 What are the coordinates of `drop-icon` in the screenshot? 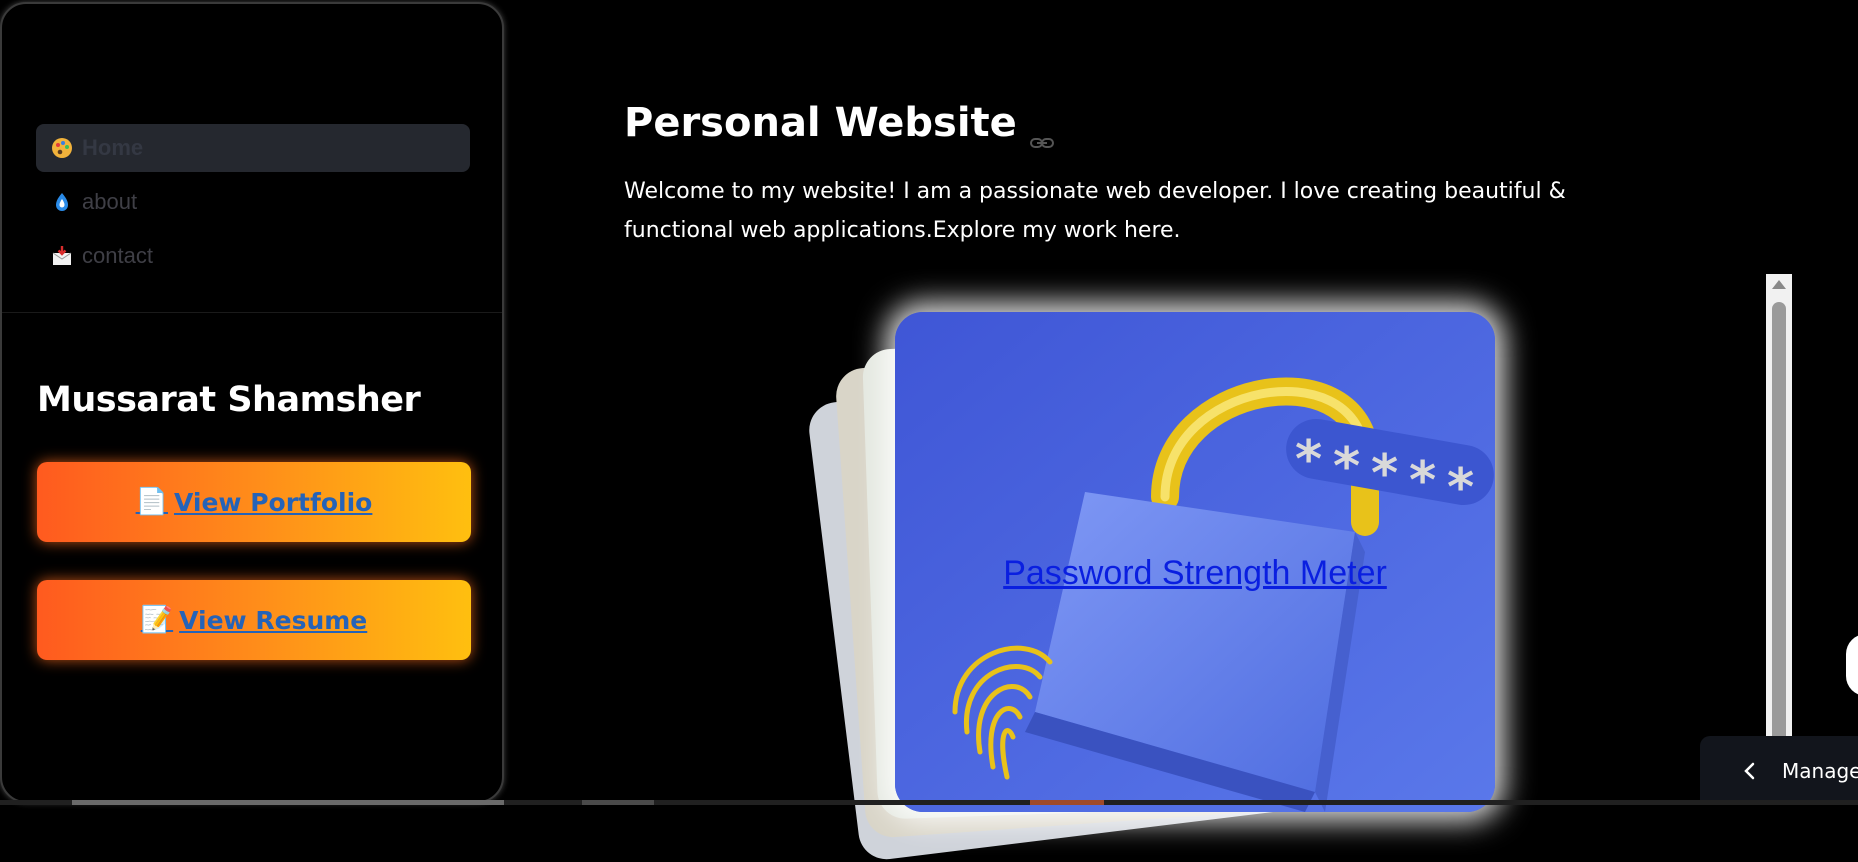 It's located at (62, 202).